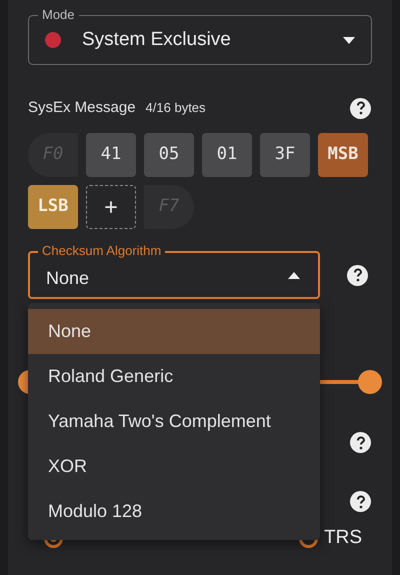 The height and width of the screenshot is (575, 400). I want to click on mode-value: System Exclusive, so click(157, 40).